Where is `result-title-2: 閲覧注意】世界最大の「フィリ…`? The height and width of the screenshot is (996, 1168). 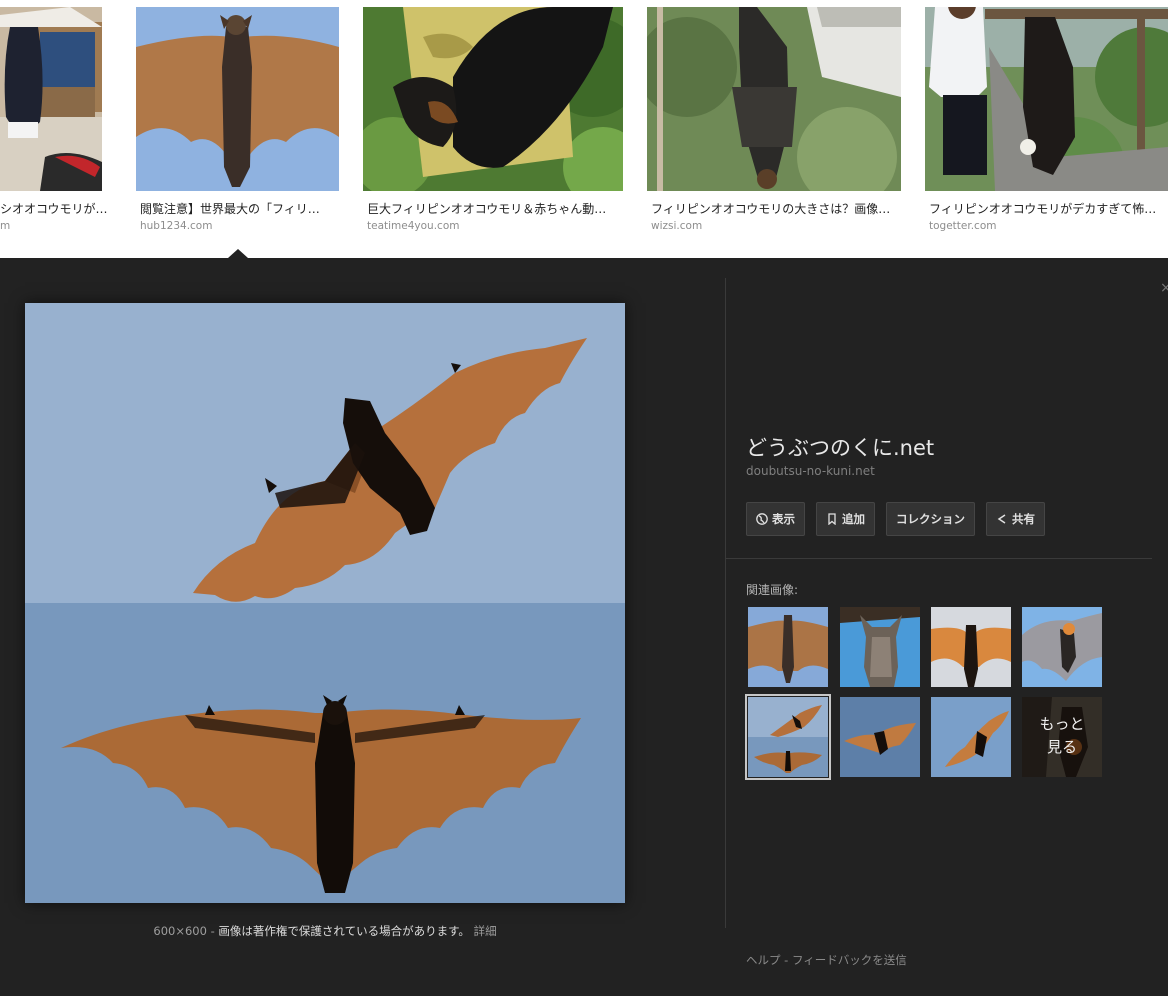 result-title-2: 閲覧注意】世界最大の「フィリ… is located at coordinates (240, 208).